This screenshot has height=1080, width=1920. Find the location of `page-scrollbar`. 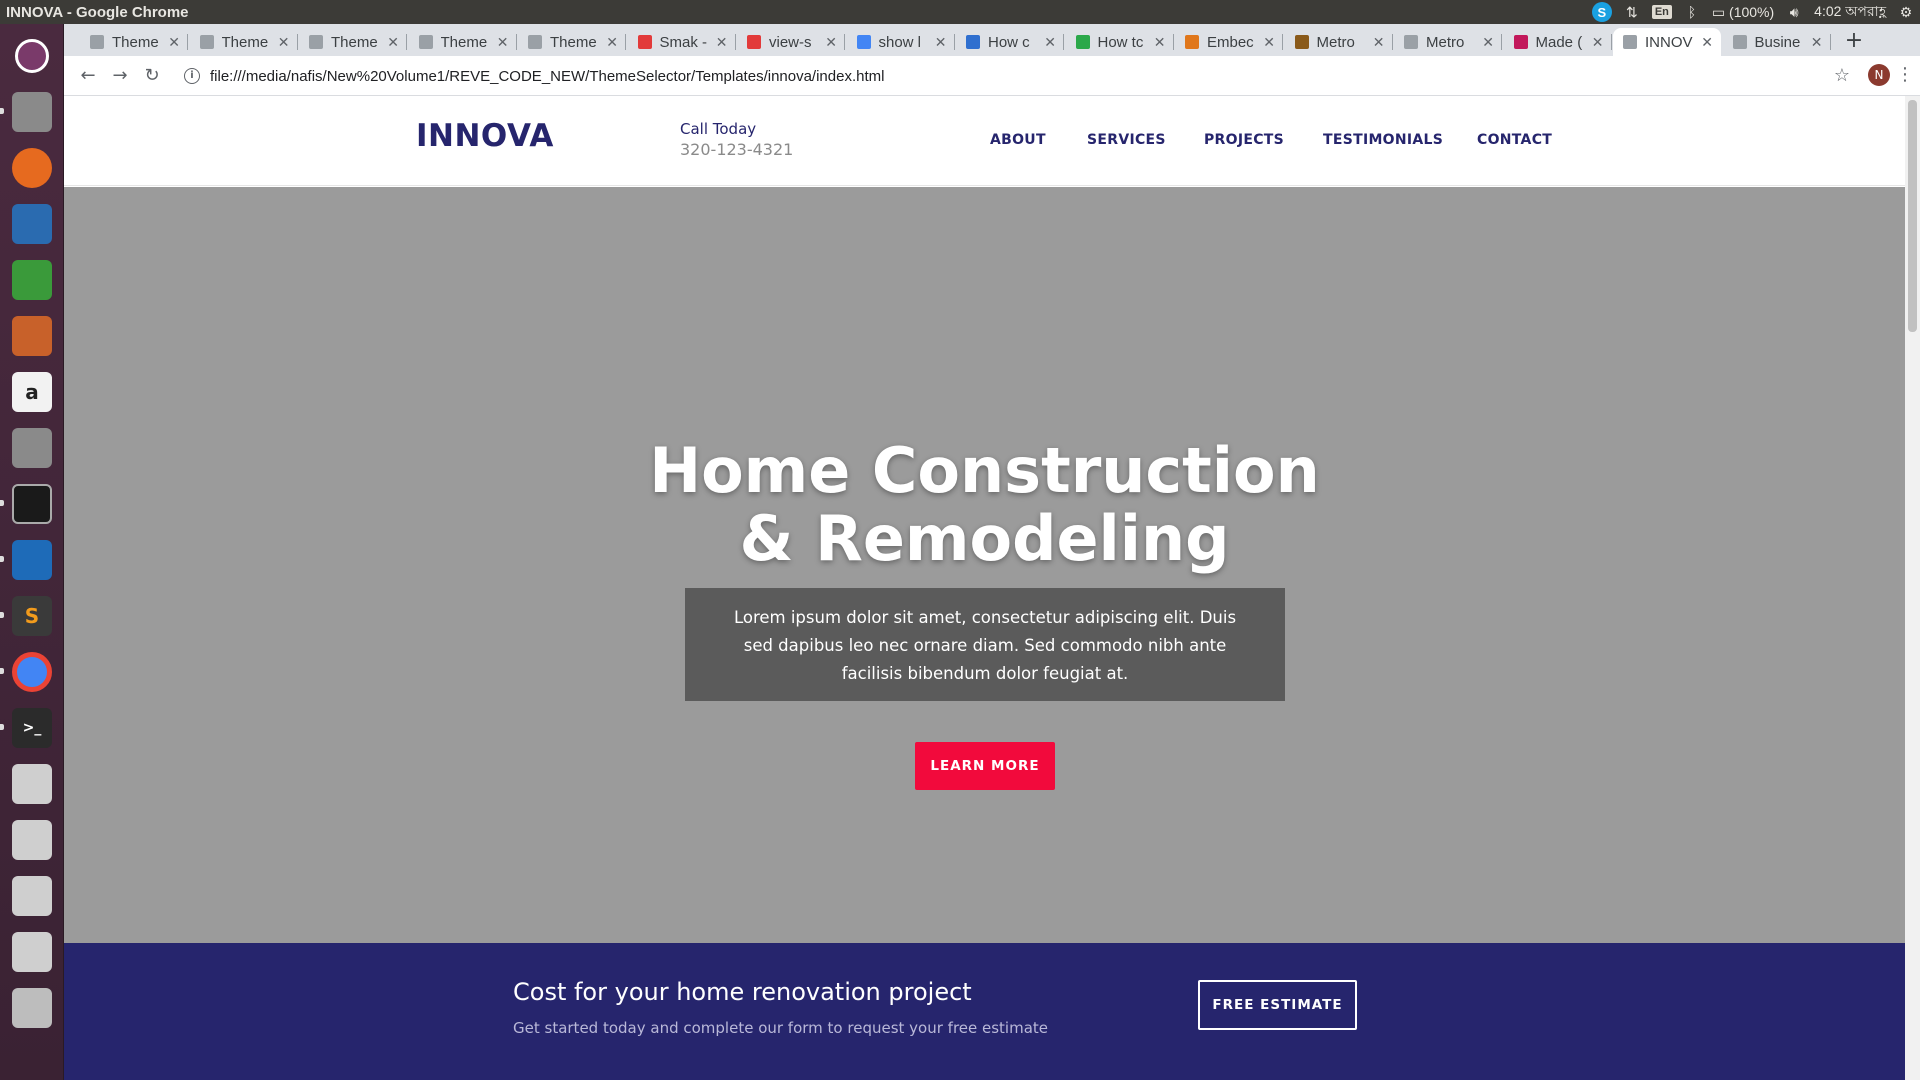

page-scrollbar is located at coordinates (1912, 588).